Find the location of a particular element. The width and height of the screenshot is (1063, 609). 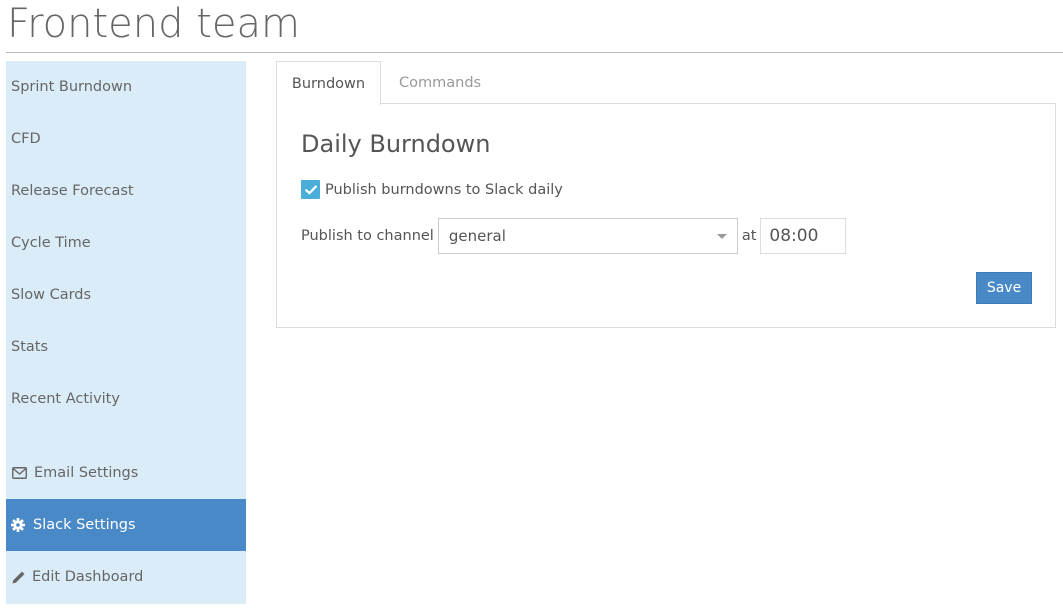

publish-daily-checkbox is located at coordinates (310, 189).